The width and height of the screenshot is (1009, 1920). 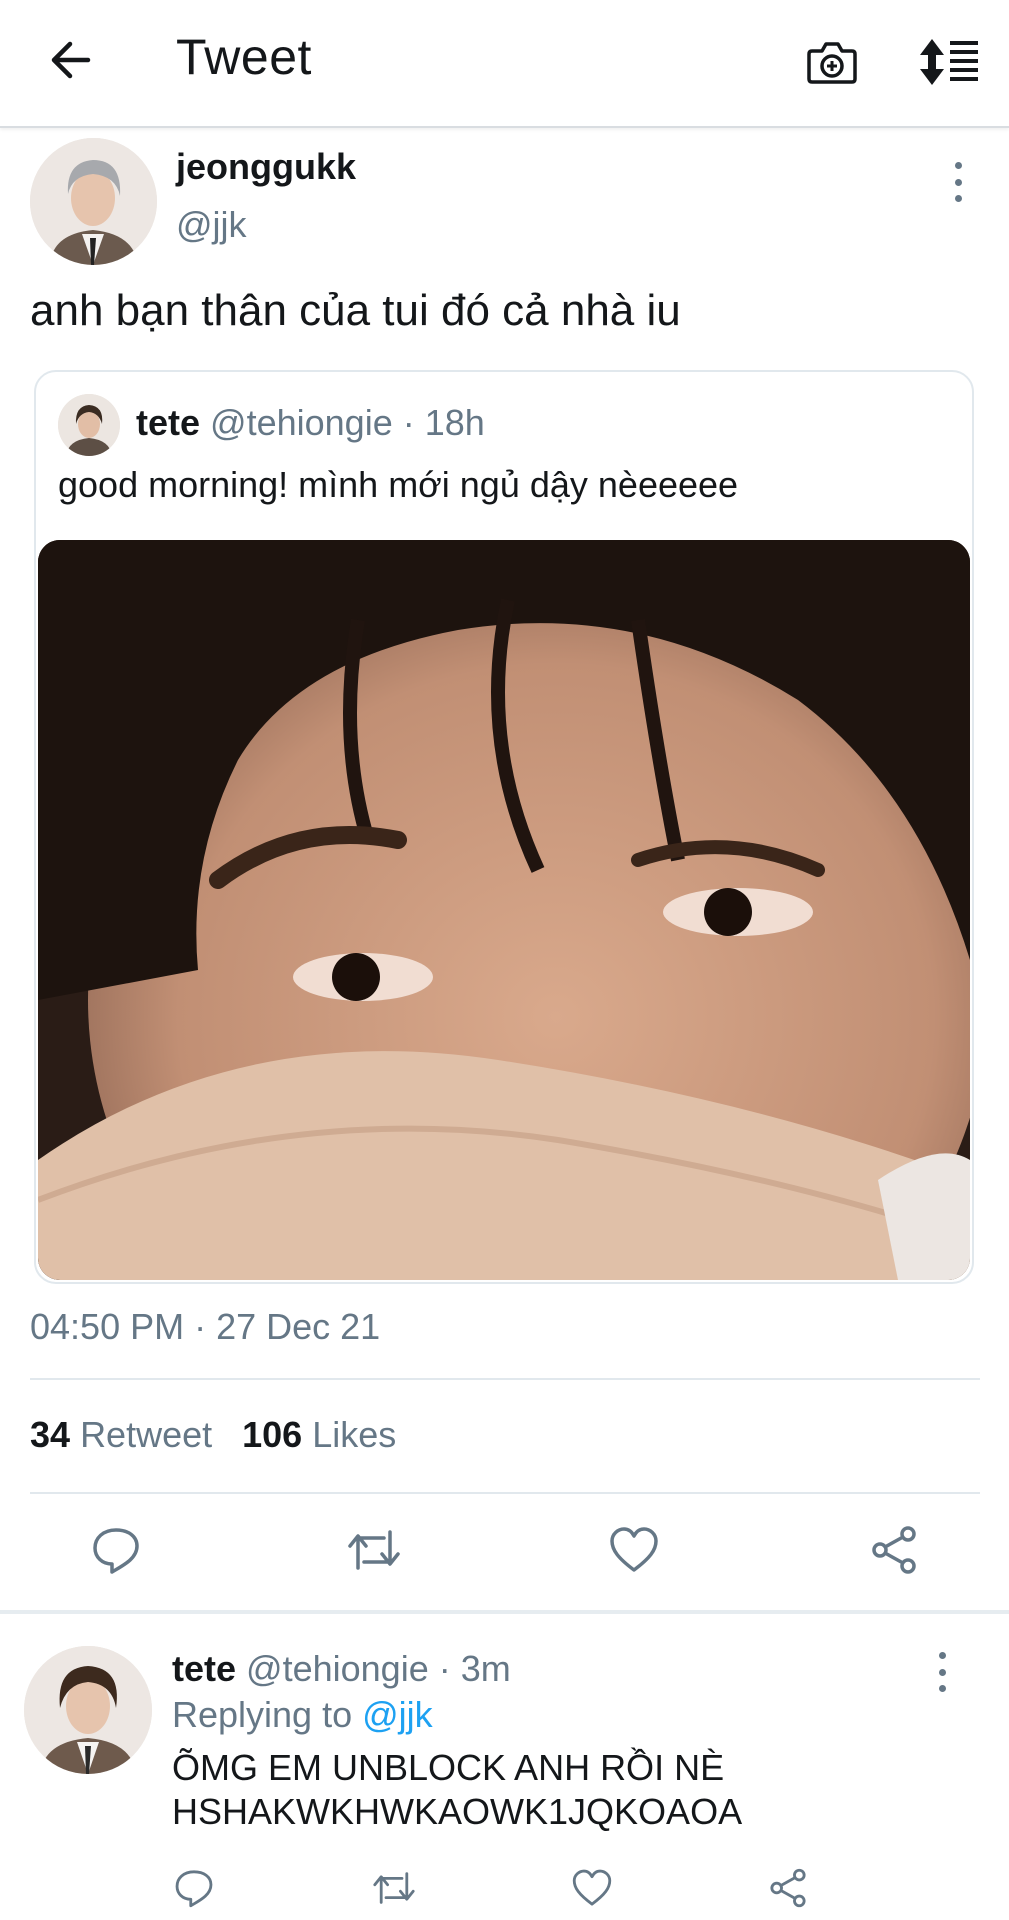 I want to click on back-button, so click(x=70, y=60).